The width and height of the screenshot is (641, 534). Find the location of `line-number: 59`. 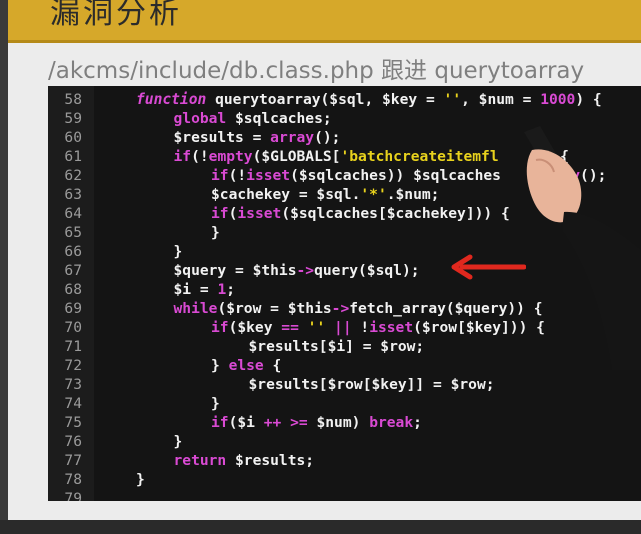

line-number: 59 is located at coordinates (73, 118).